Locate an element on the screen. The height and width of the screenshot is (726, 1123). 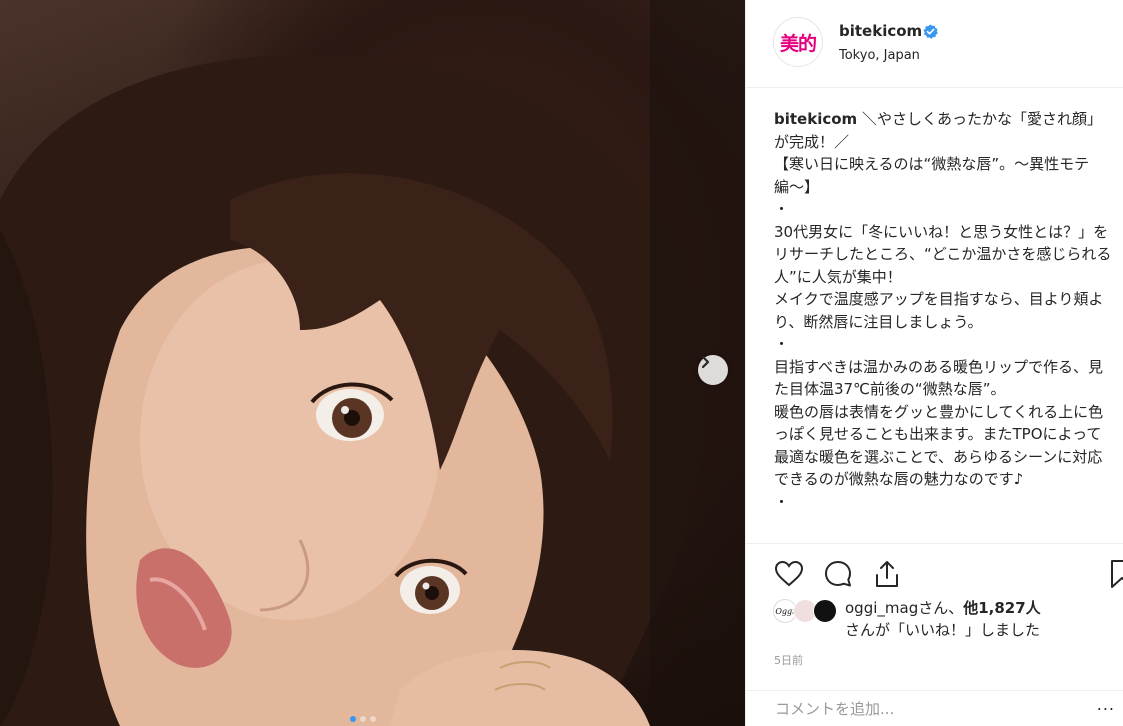
post-header: 美的 bitekicom Tokyo, Japan is located at coordinates (934, 44).